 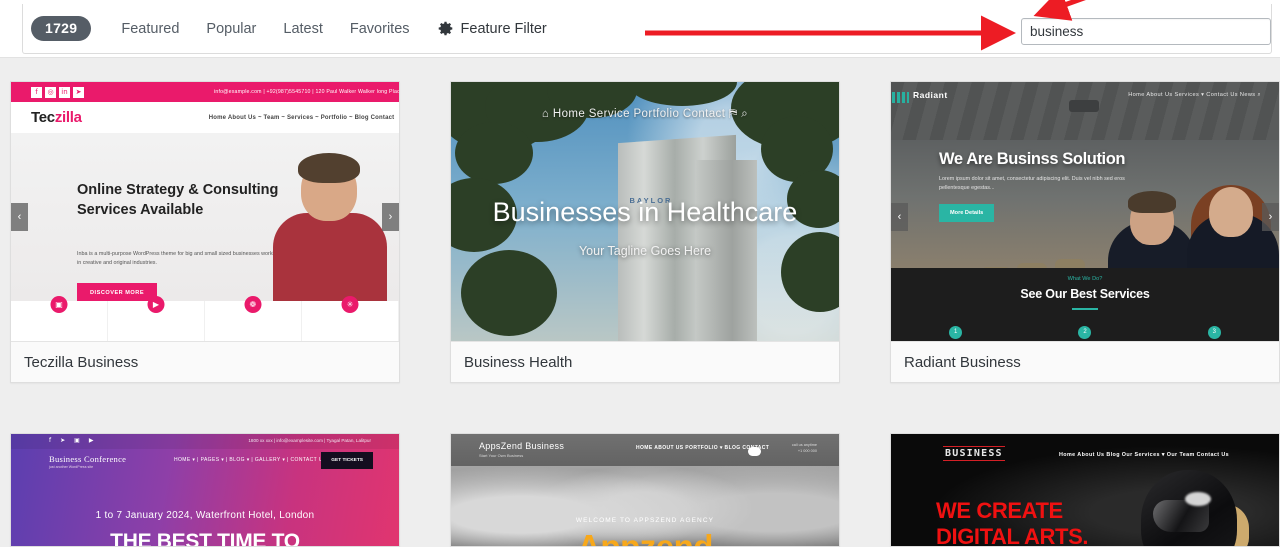 I want to click on service-icon-row: ▣ ▶ ❁ ✳, so click(x=205, y=318).